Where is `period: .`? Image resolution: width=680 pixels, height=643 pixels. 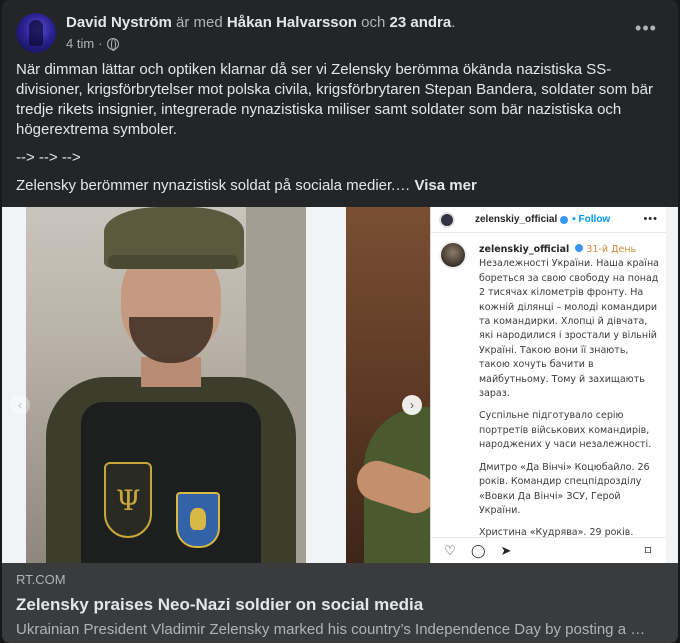
period: . is located at coordinates (453, 22).